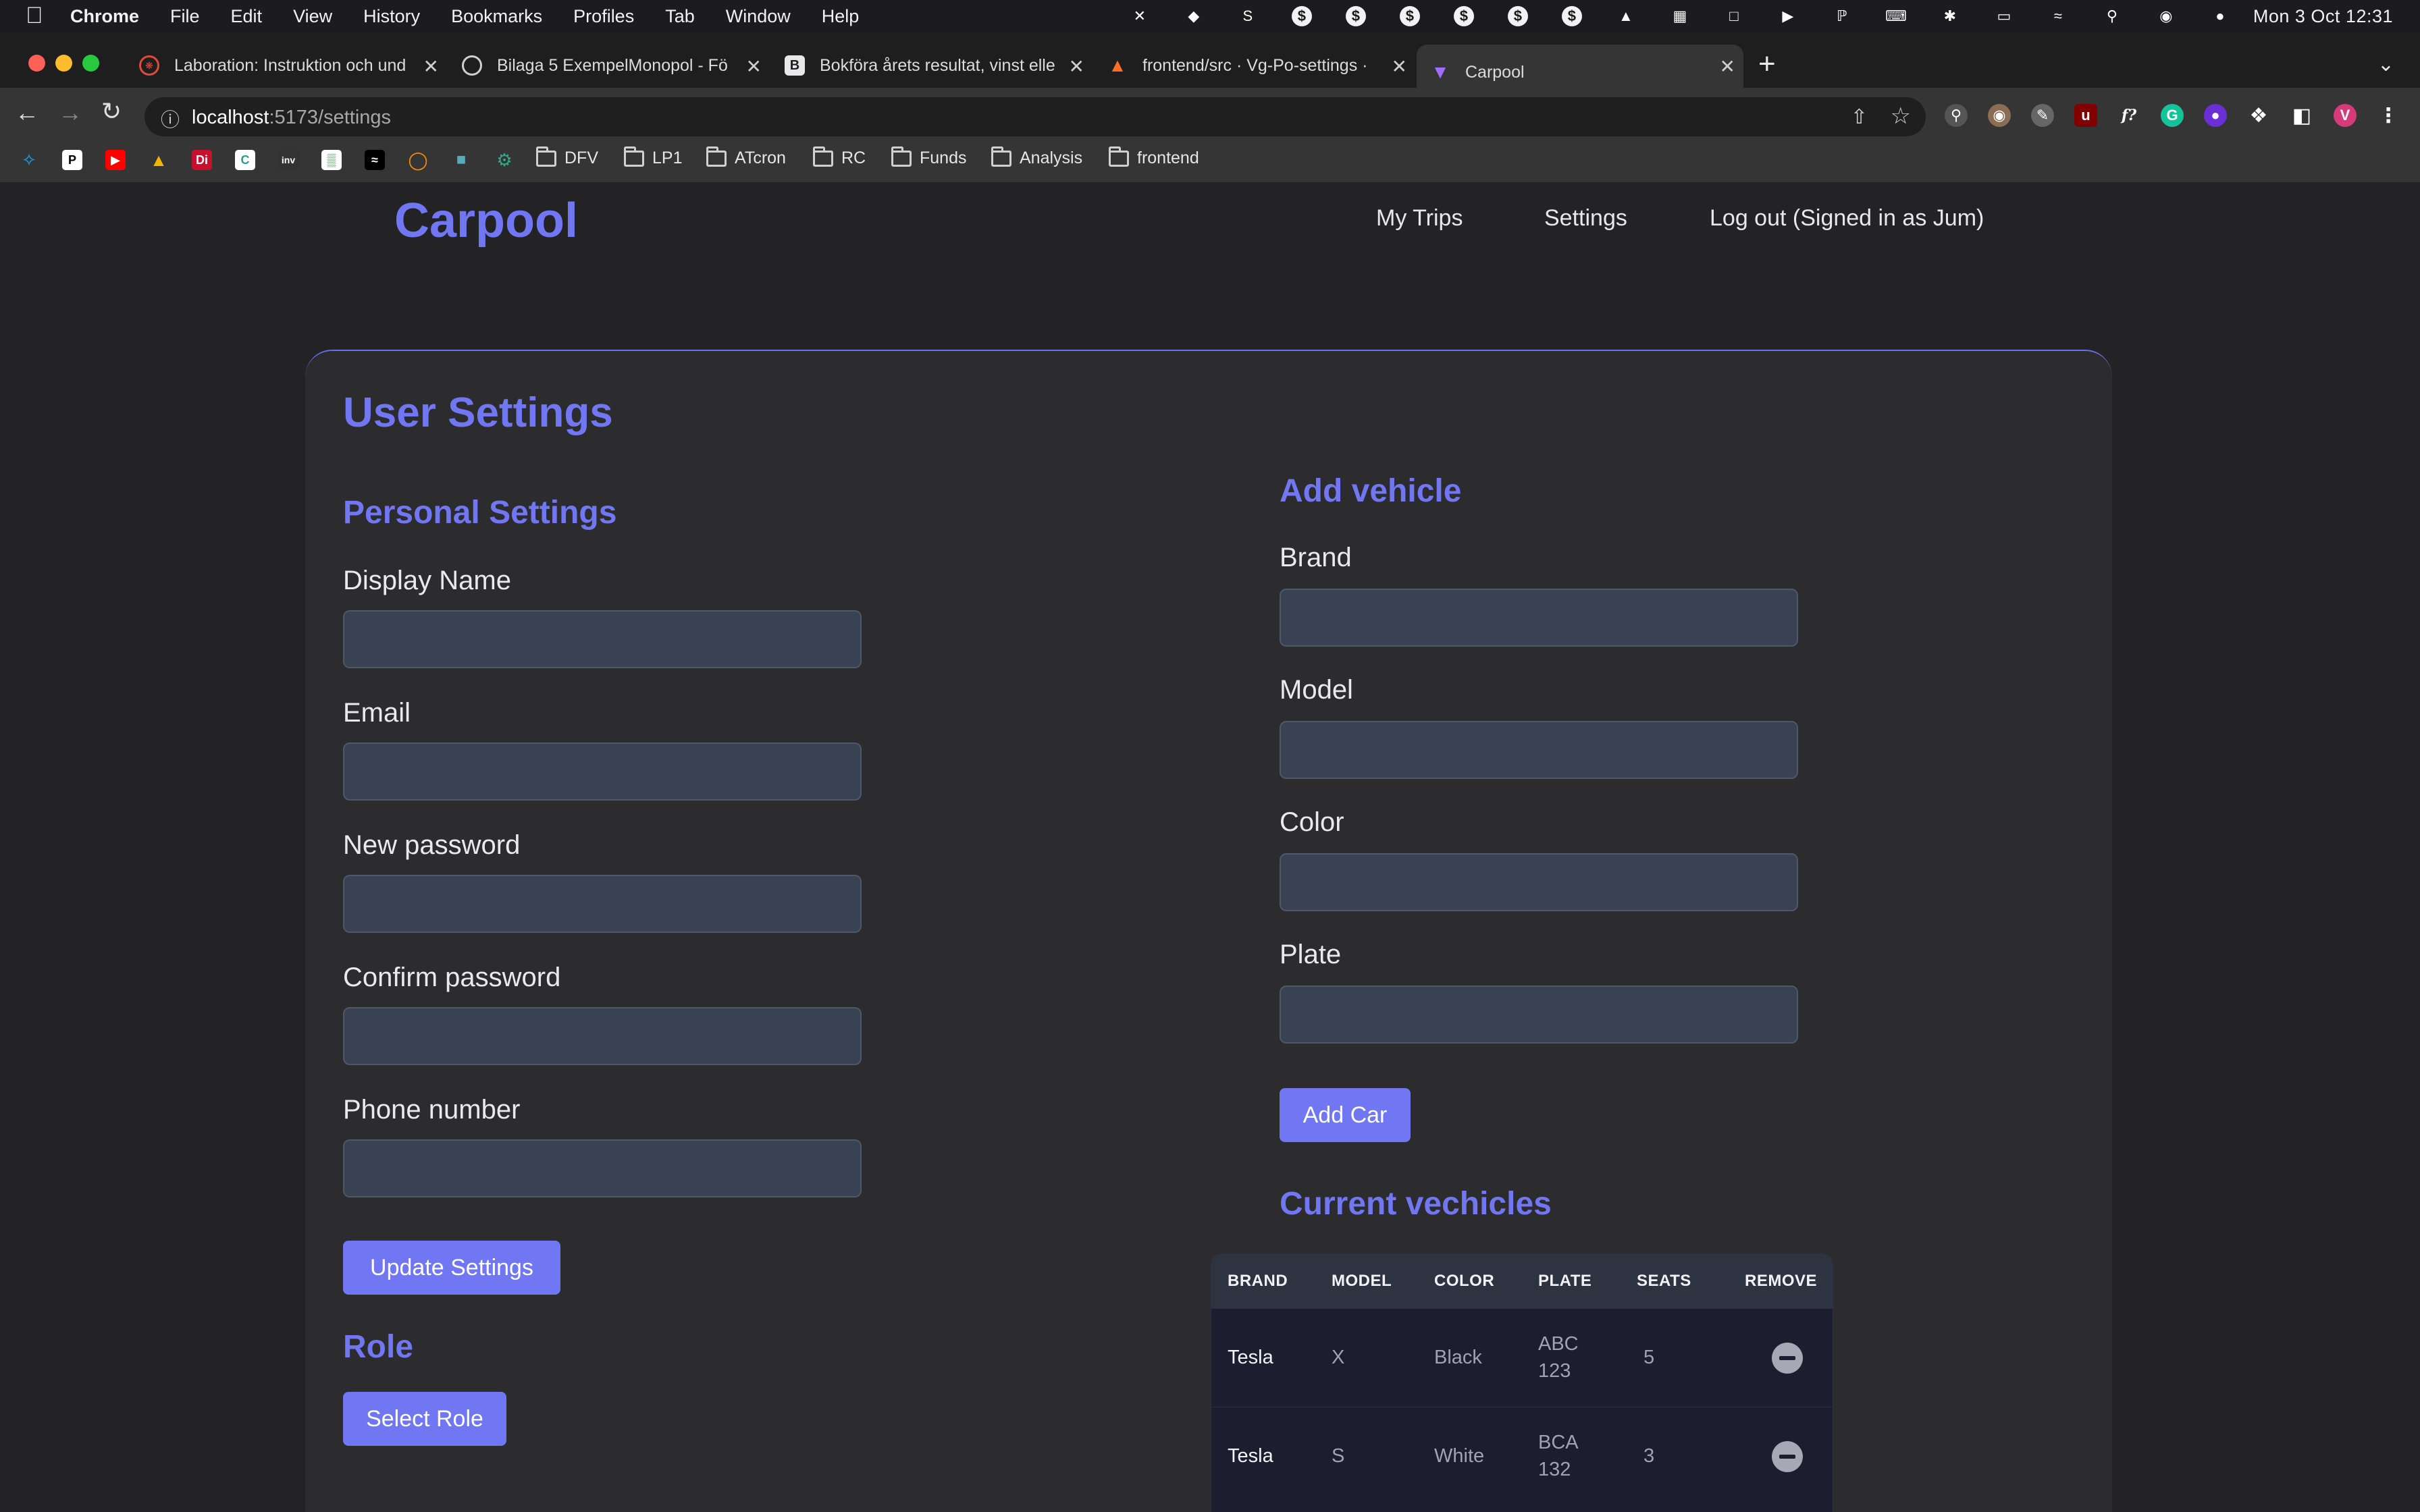  Describe the element at coordinates (1036, 157) in the screenshot. I see `bookmark-folder: Analysis` at that location.